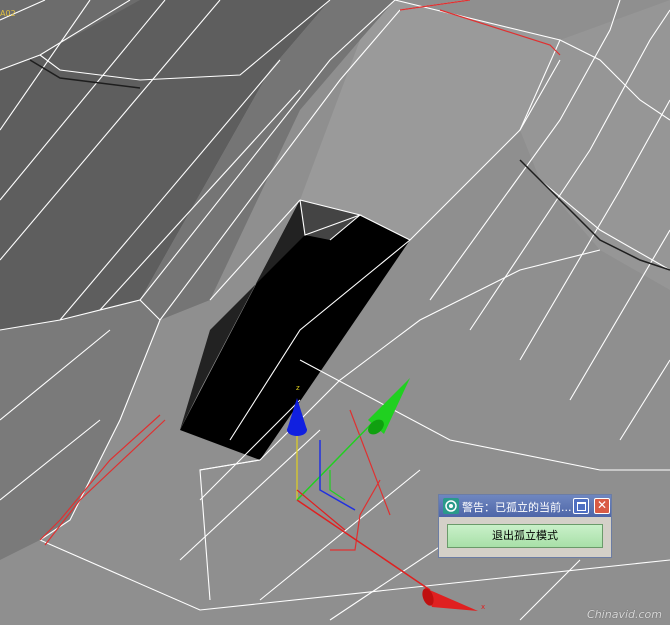 This screenshot has height=625, width=670. Describe the element at coordinates (581, 506) in the screenshot. I see `restore-icon` at that location.